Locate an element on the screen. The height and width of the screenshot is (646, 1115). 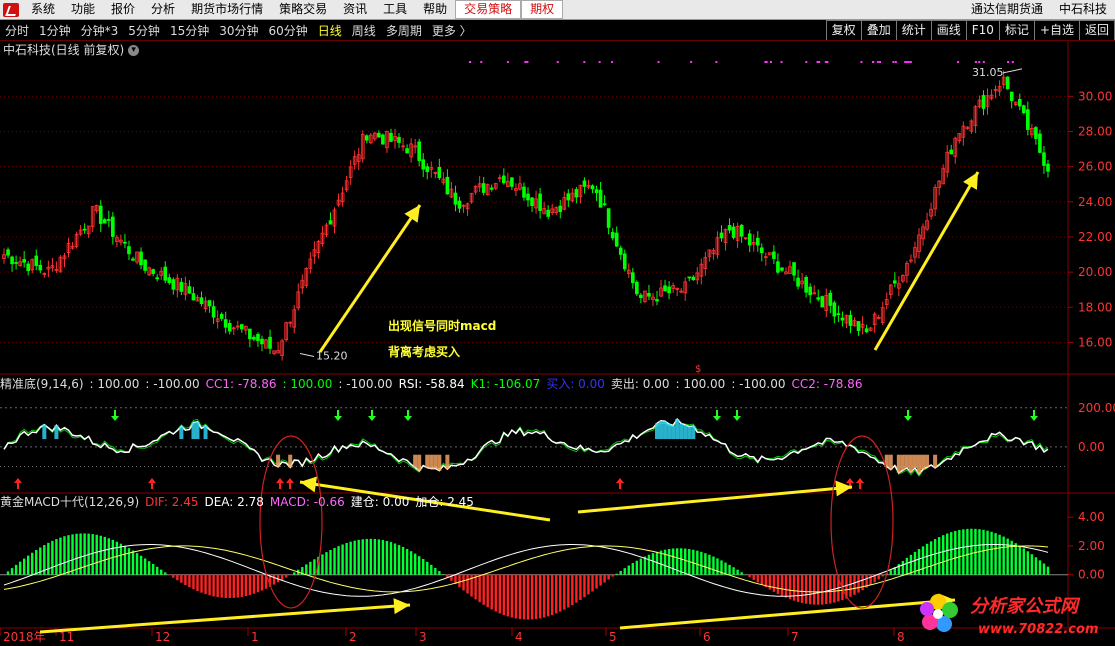
indicator1-value-11: CC2: -78.86 is located at coordinates (827, 384).